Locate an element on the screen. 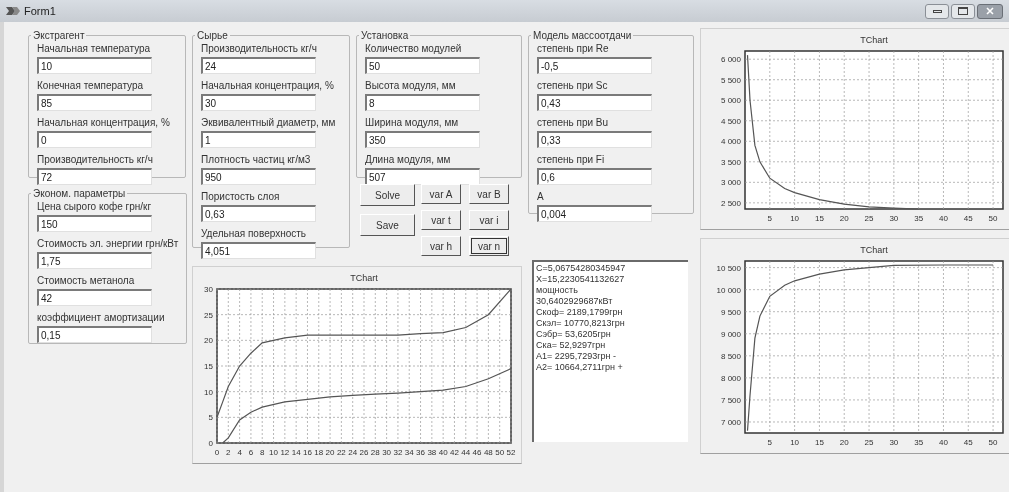 The height and width of the screenshot is (492, 1009). x-tick-label: 44 is located at coordinates (466, 452).